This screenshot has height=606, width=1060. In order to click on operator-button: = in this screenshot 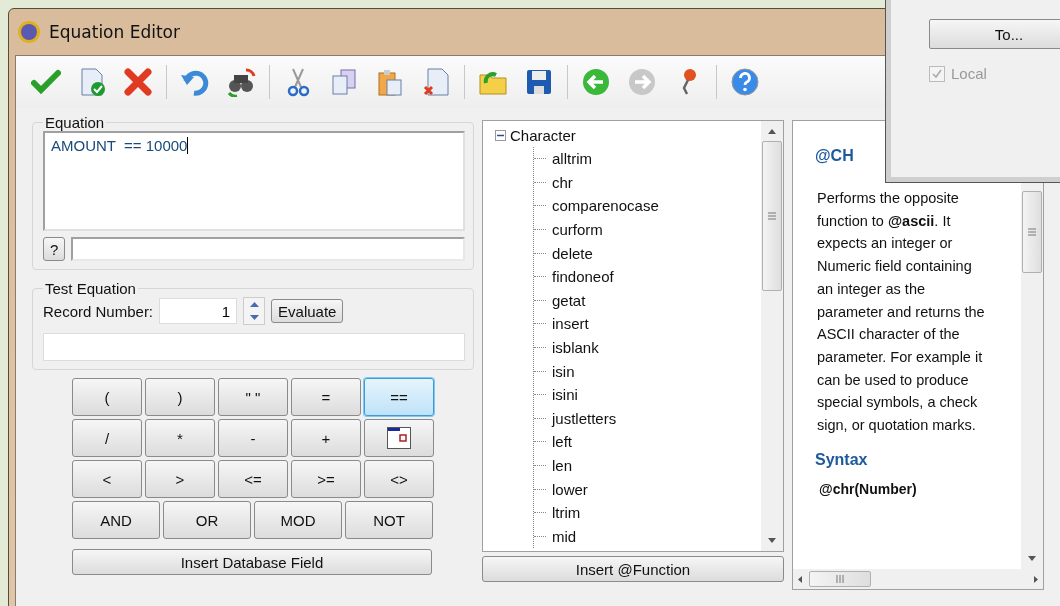, I will do `click(326, 397)`.